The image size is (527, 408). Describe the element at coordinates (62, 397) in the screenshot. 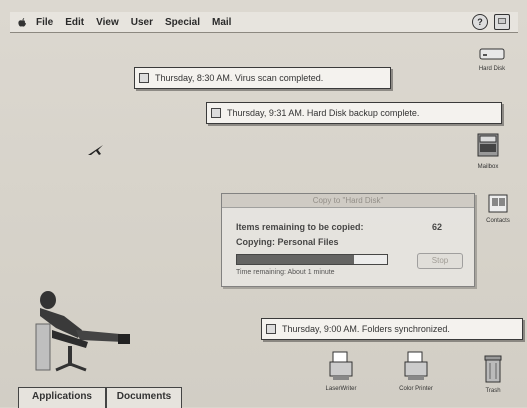

I see `tab-applications: Applications` at that location.